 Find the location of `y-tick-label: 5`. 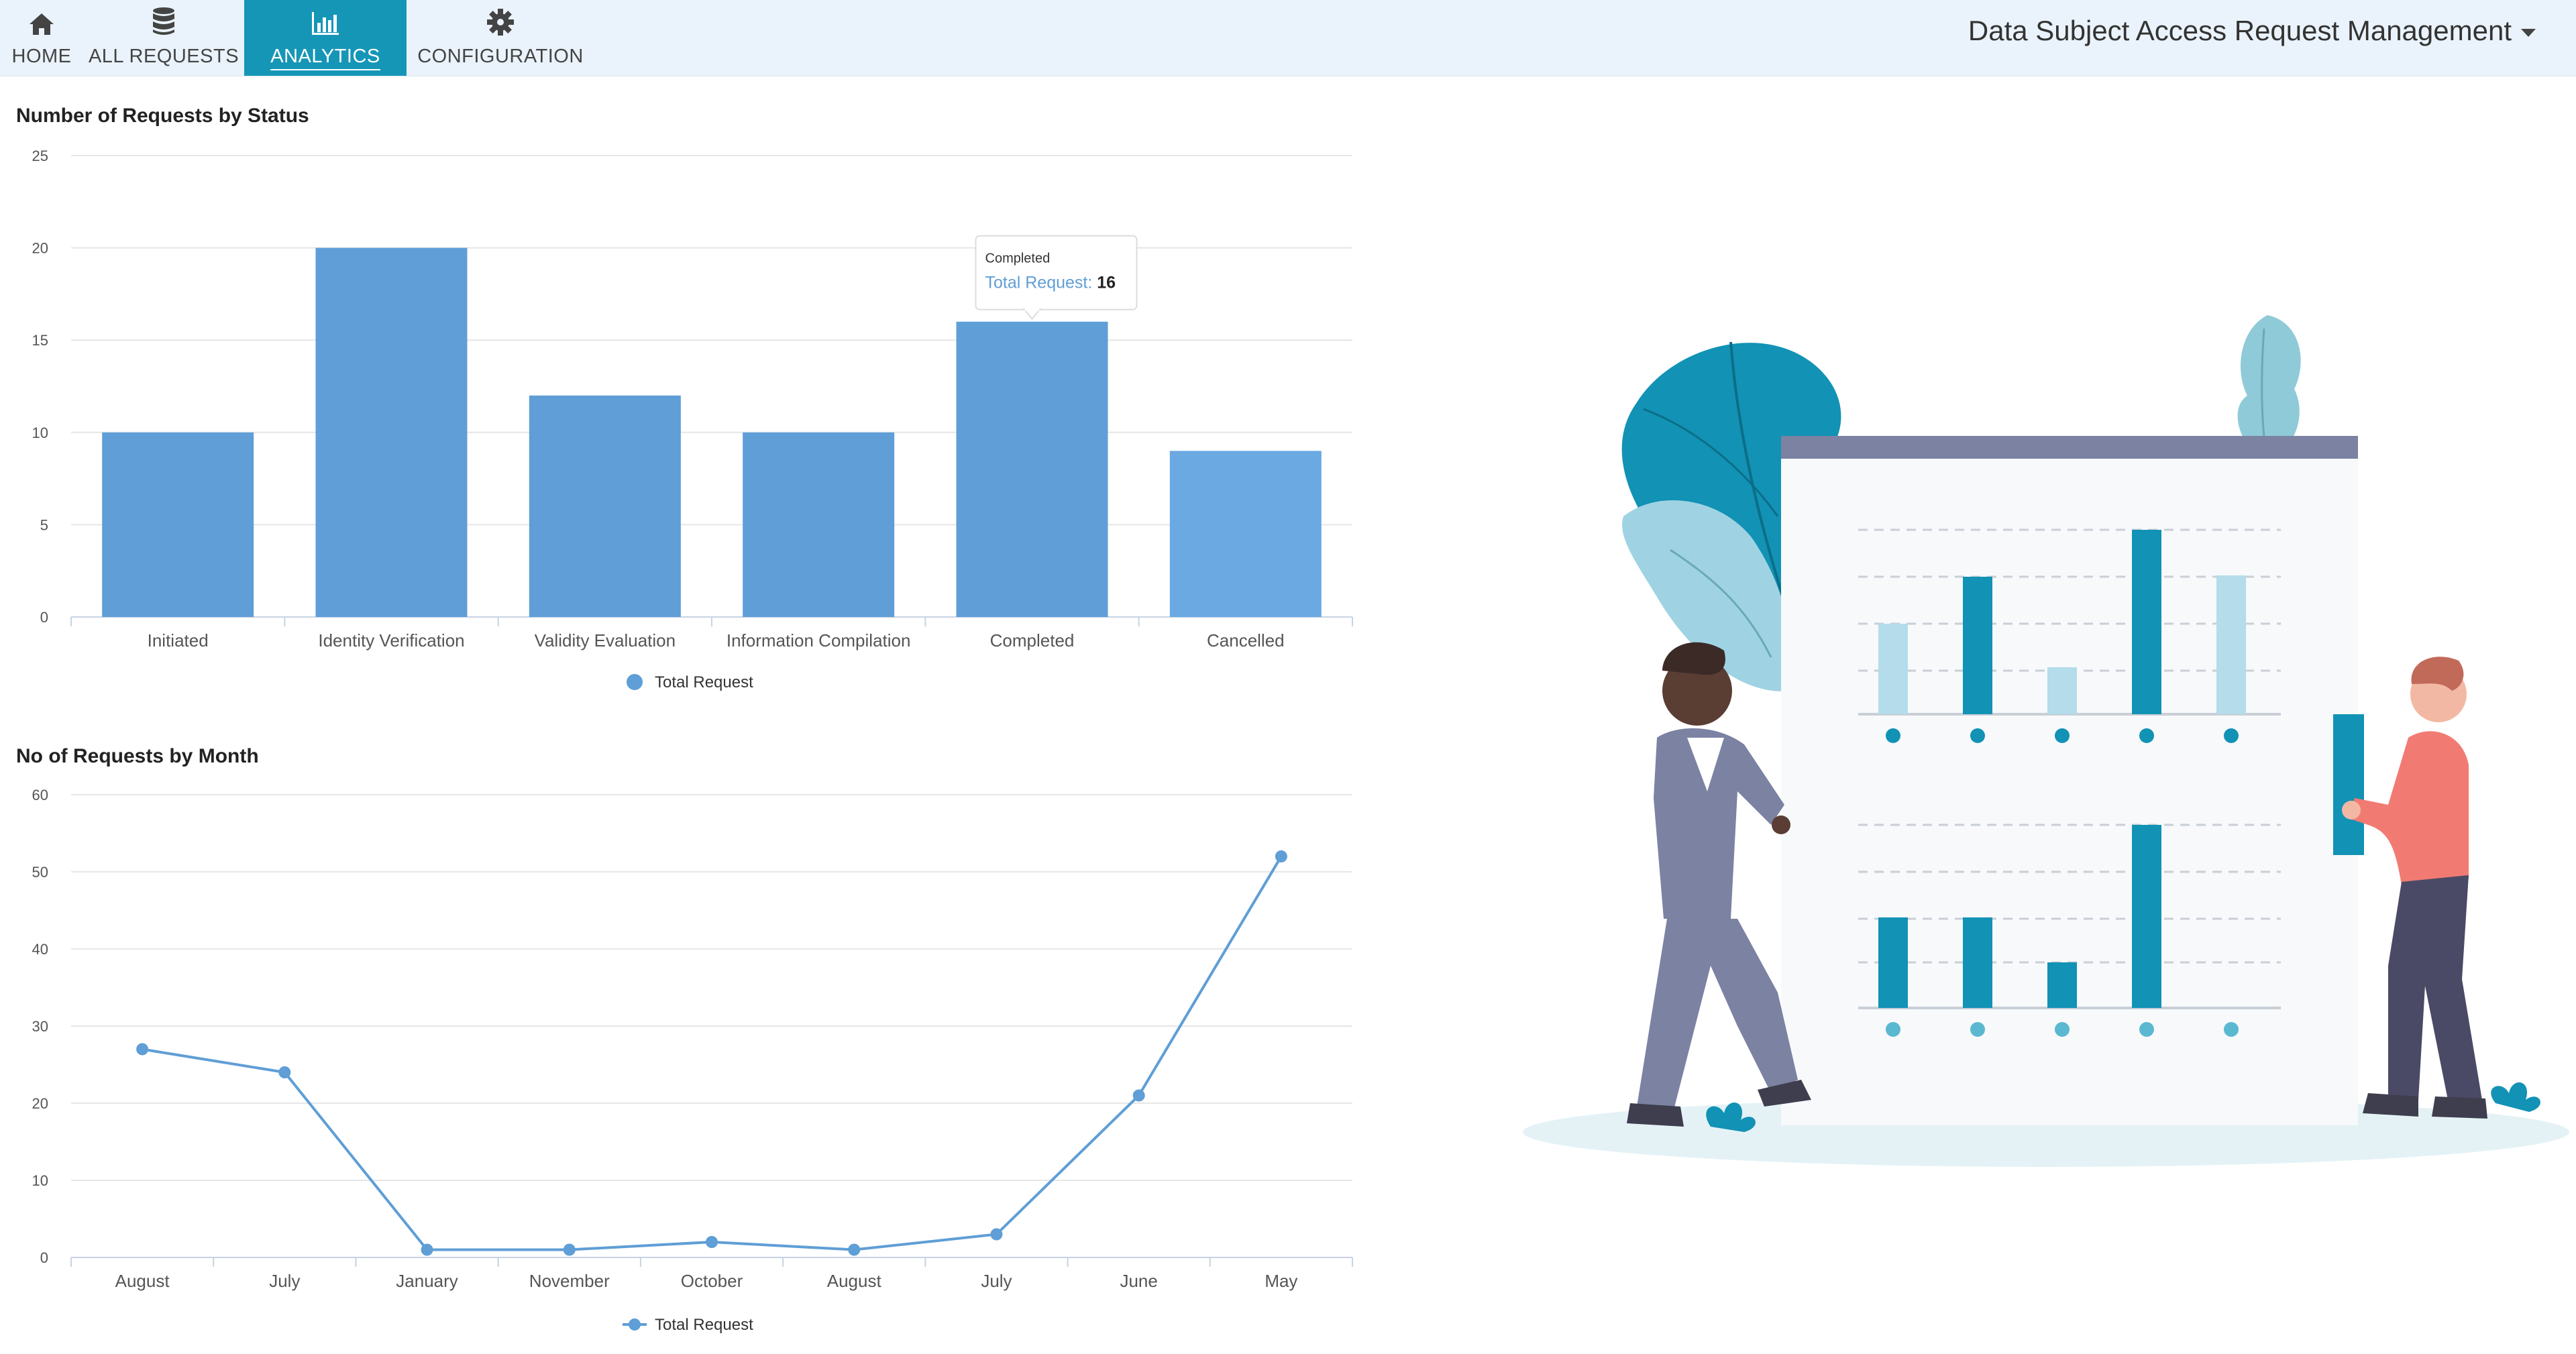

y-tick-label: 5 is located at coordinates (44, 524).